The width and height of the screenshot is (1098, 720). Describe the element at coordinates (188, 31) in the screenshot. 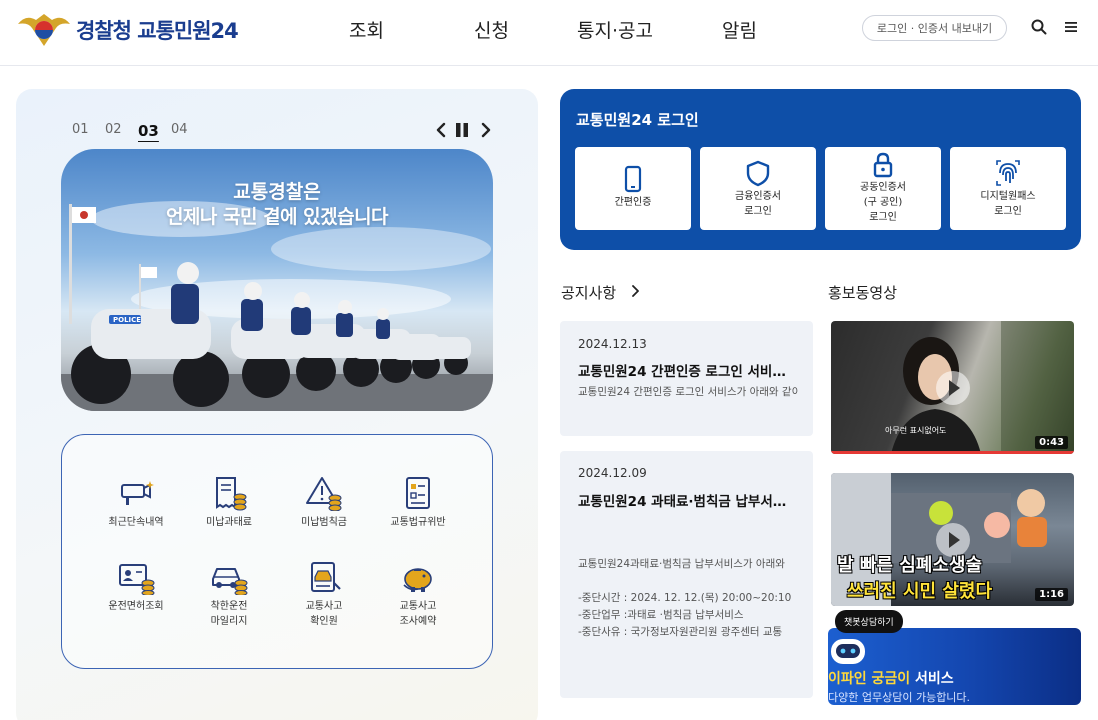

I see `logo-text-service: 교통민원24` at that location.